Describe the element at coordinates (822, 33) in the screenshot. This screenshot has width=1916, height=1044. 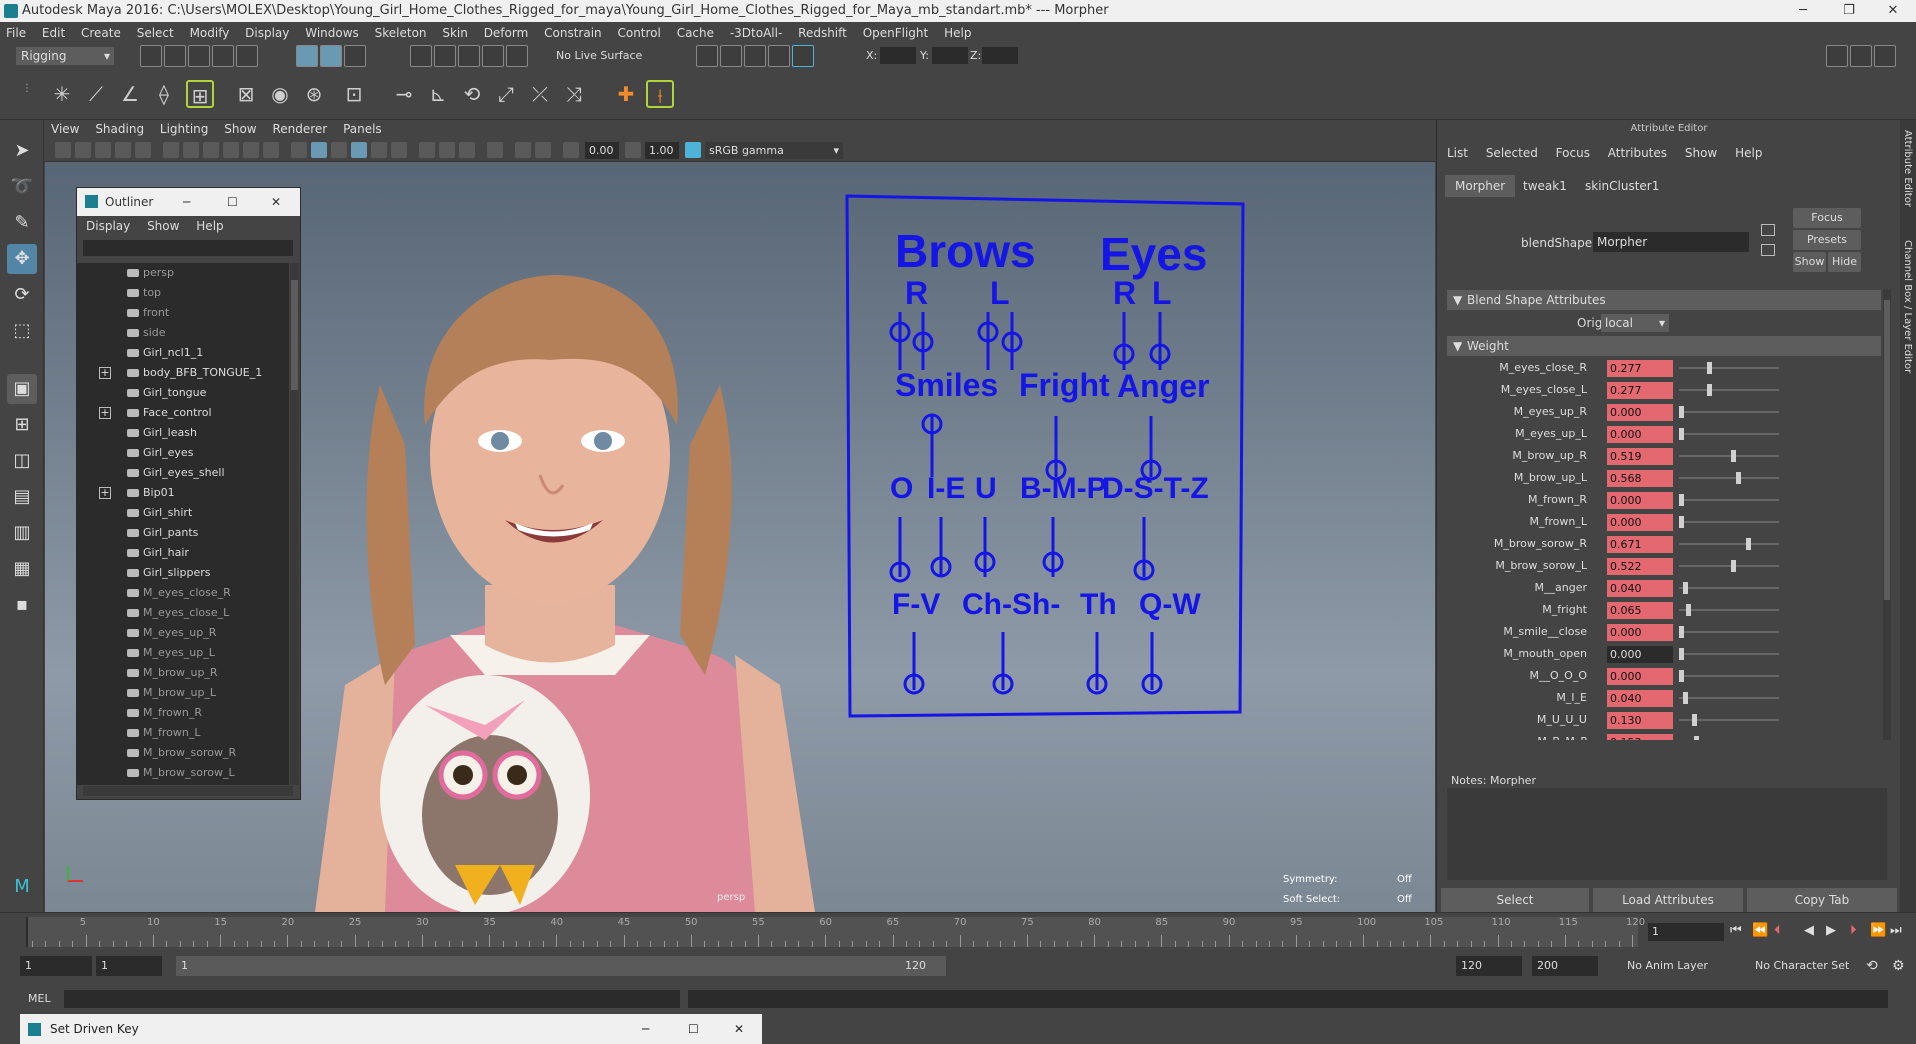
I see `menu-redshift: Redshift` at that location.